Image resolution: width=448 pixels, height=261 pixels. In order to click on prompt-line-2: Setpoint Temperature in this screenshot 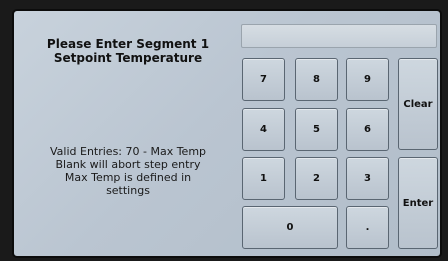, I will do `click(128, 58)`.